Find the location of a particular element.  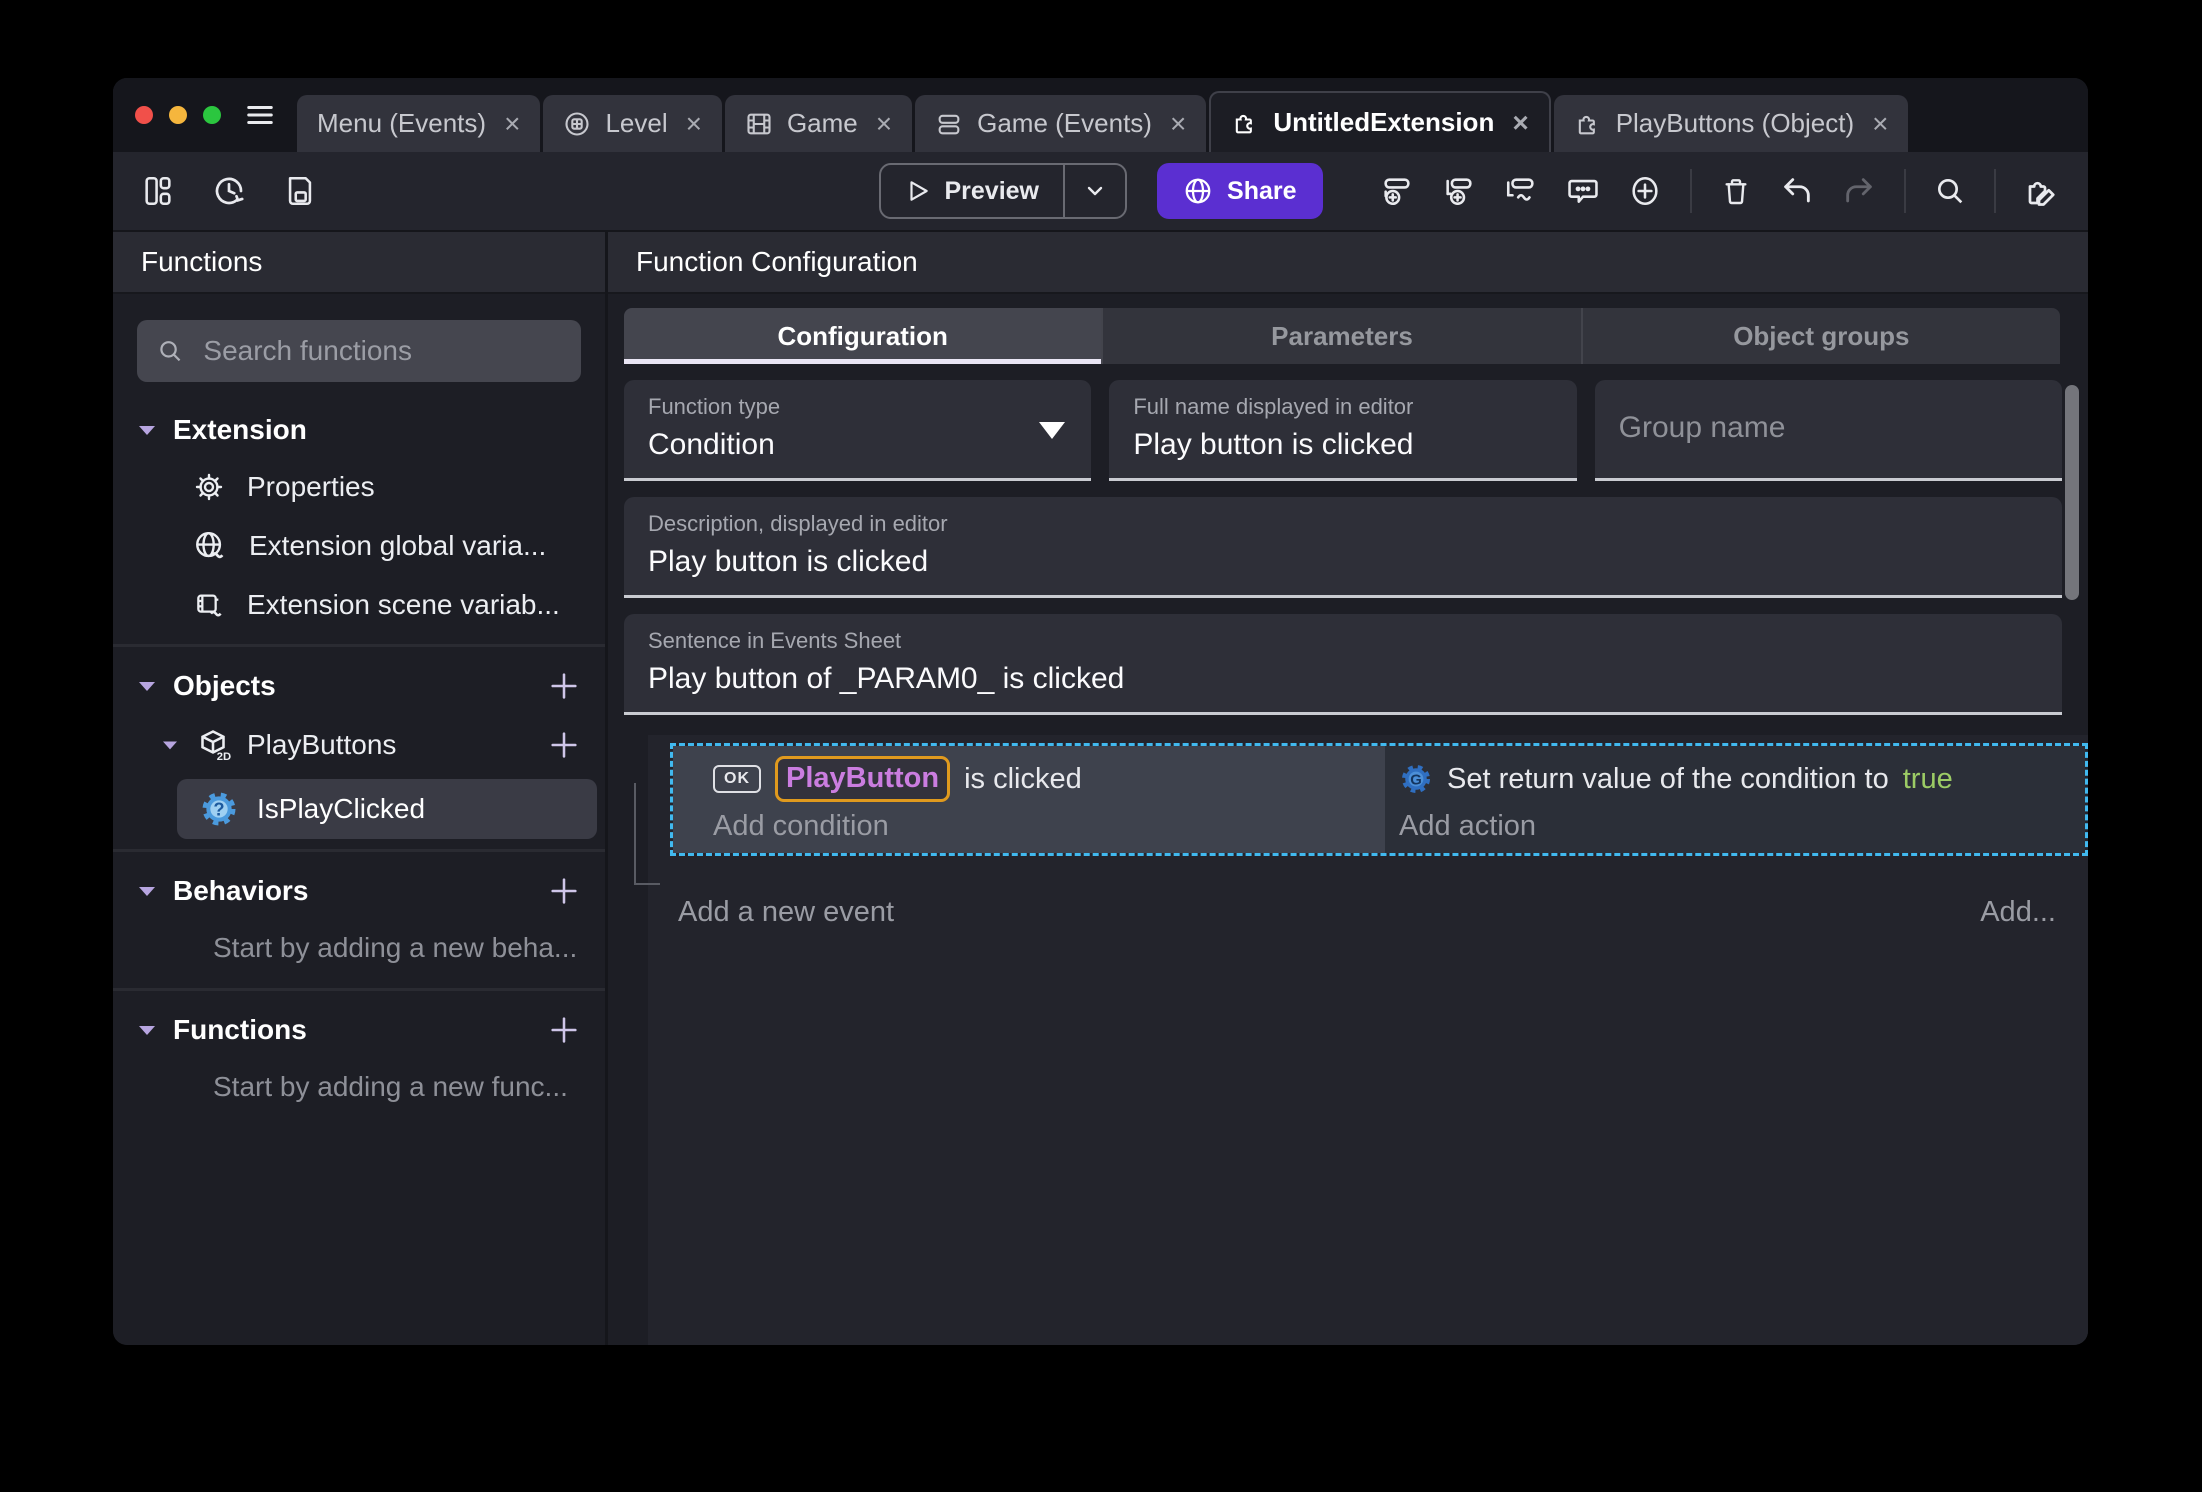

tree-item-playbuttons: 2D PlayButtons is located at coordinates (359, 745).